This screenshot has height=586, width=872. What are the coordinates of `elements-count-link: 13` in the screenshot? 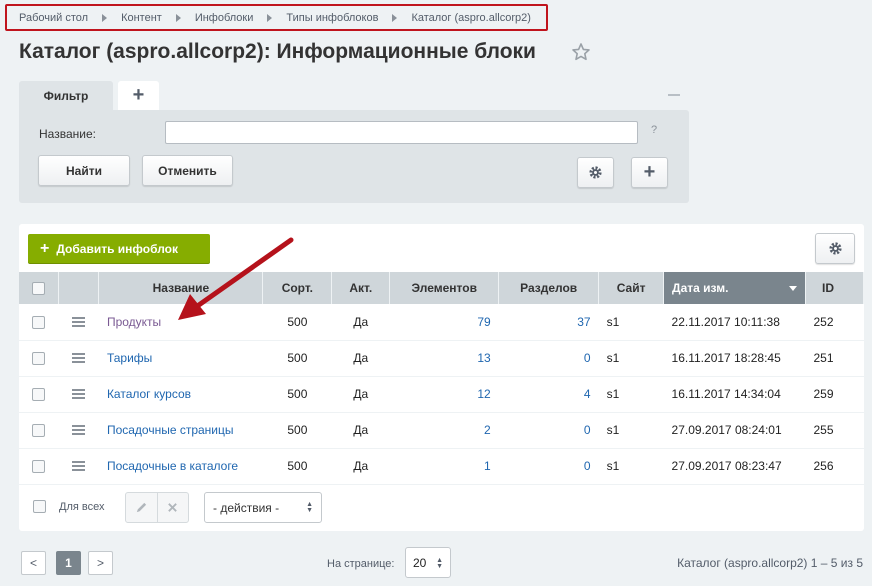 It's located at (483, 358).